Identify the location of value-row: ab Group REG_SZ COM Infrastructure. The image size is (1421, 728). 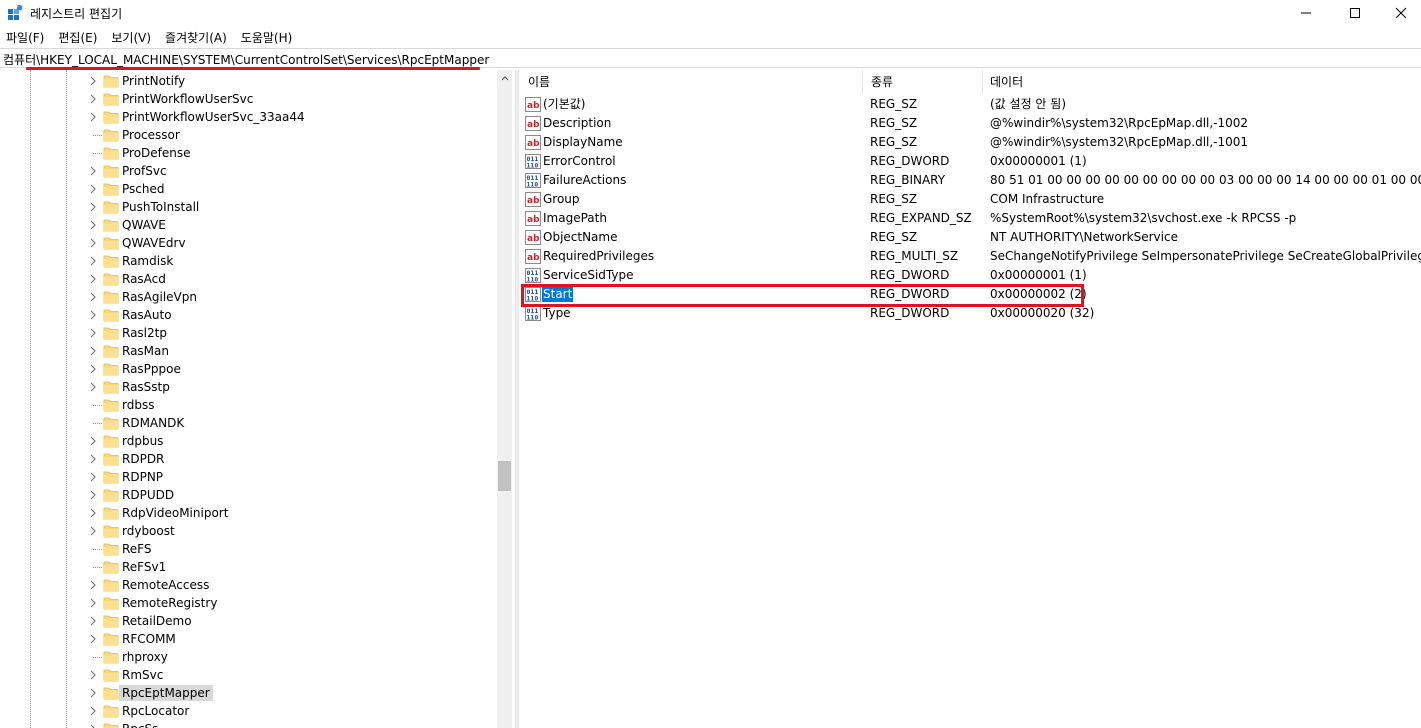
(970, 199).